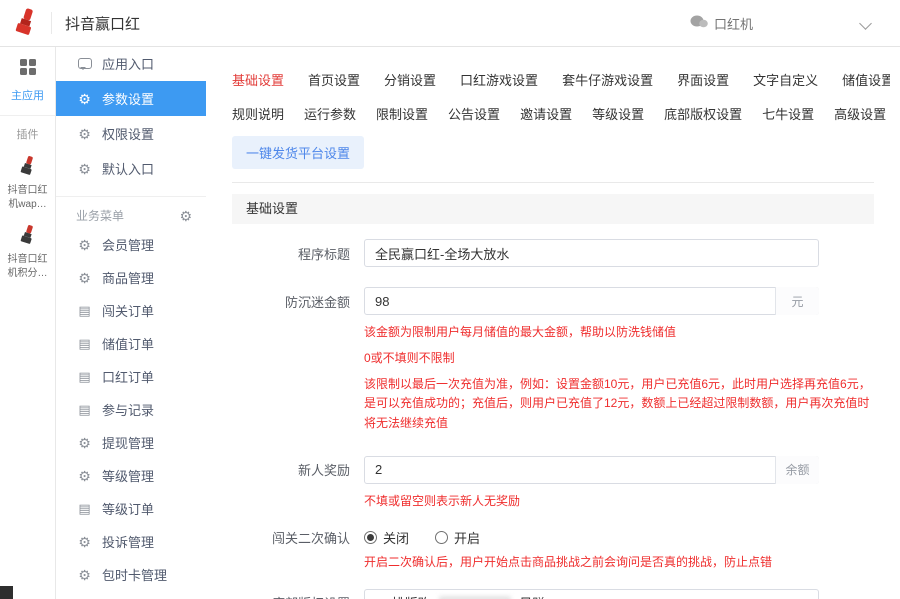 The width and height of the screenshot is (900, 599). Describe the element at coordinates (131, 541) in the screenshot. I see `sidebar-item-complaint-management: ⚙ 投诉管理` at that location.